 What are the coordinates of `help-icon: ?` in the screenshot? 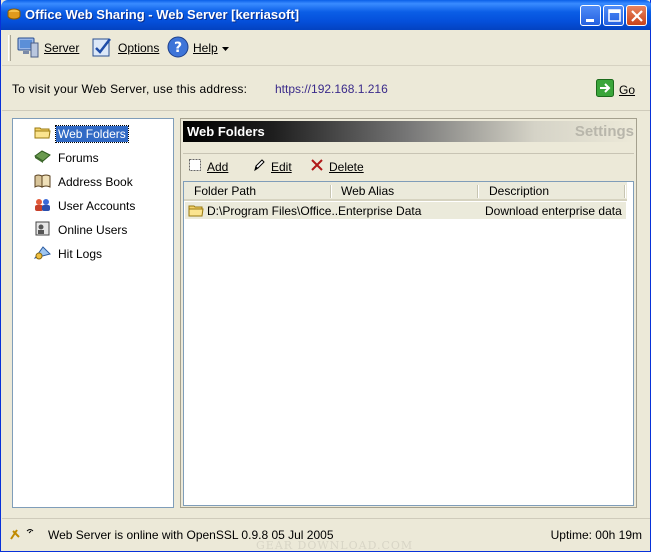 It's located at (178, 48).